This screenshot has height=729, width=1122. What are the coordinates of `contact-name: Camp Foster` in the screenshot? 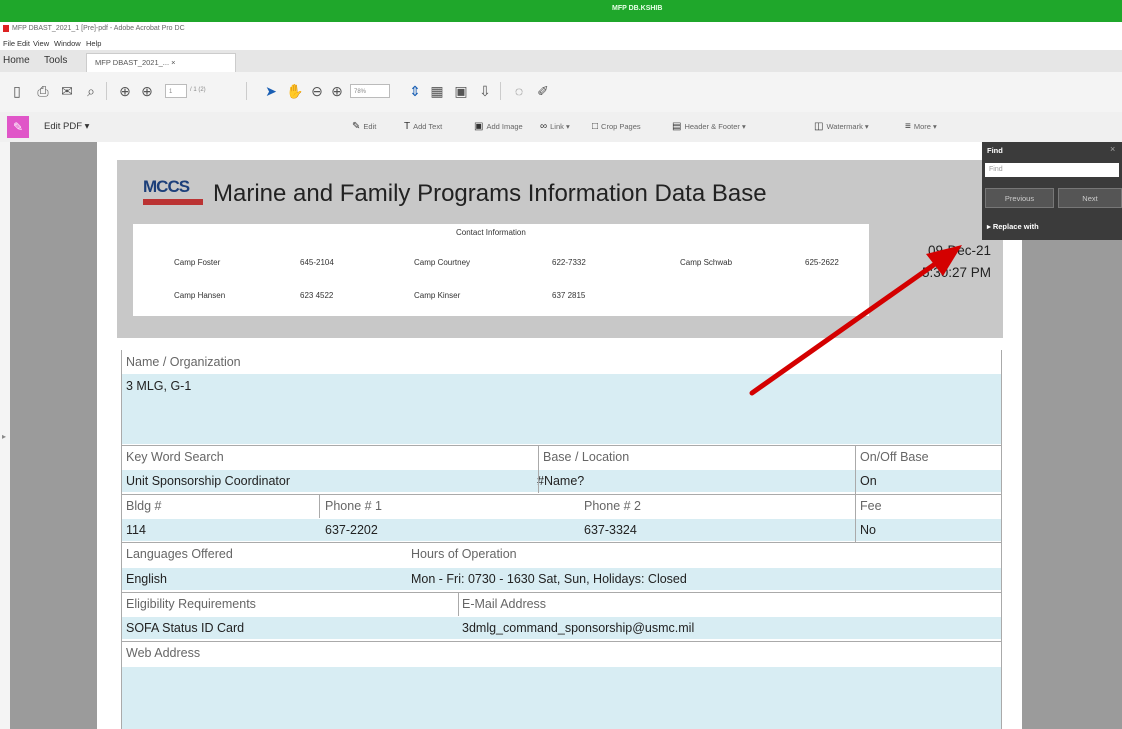 It's located at (197, 262).